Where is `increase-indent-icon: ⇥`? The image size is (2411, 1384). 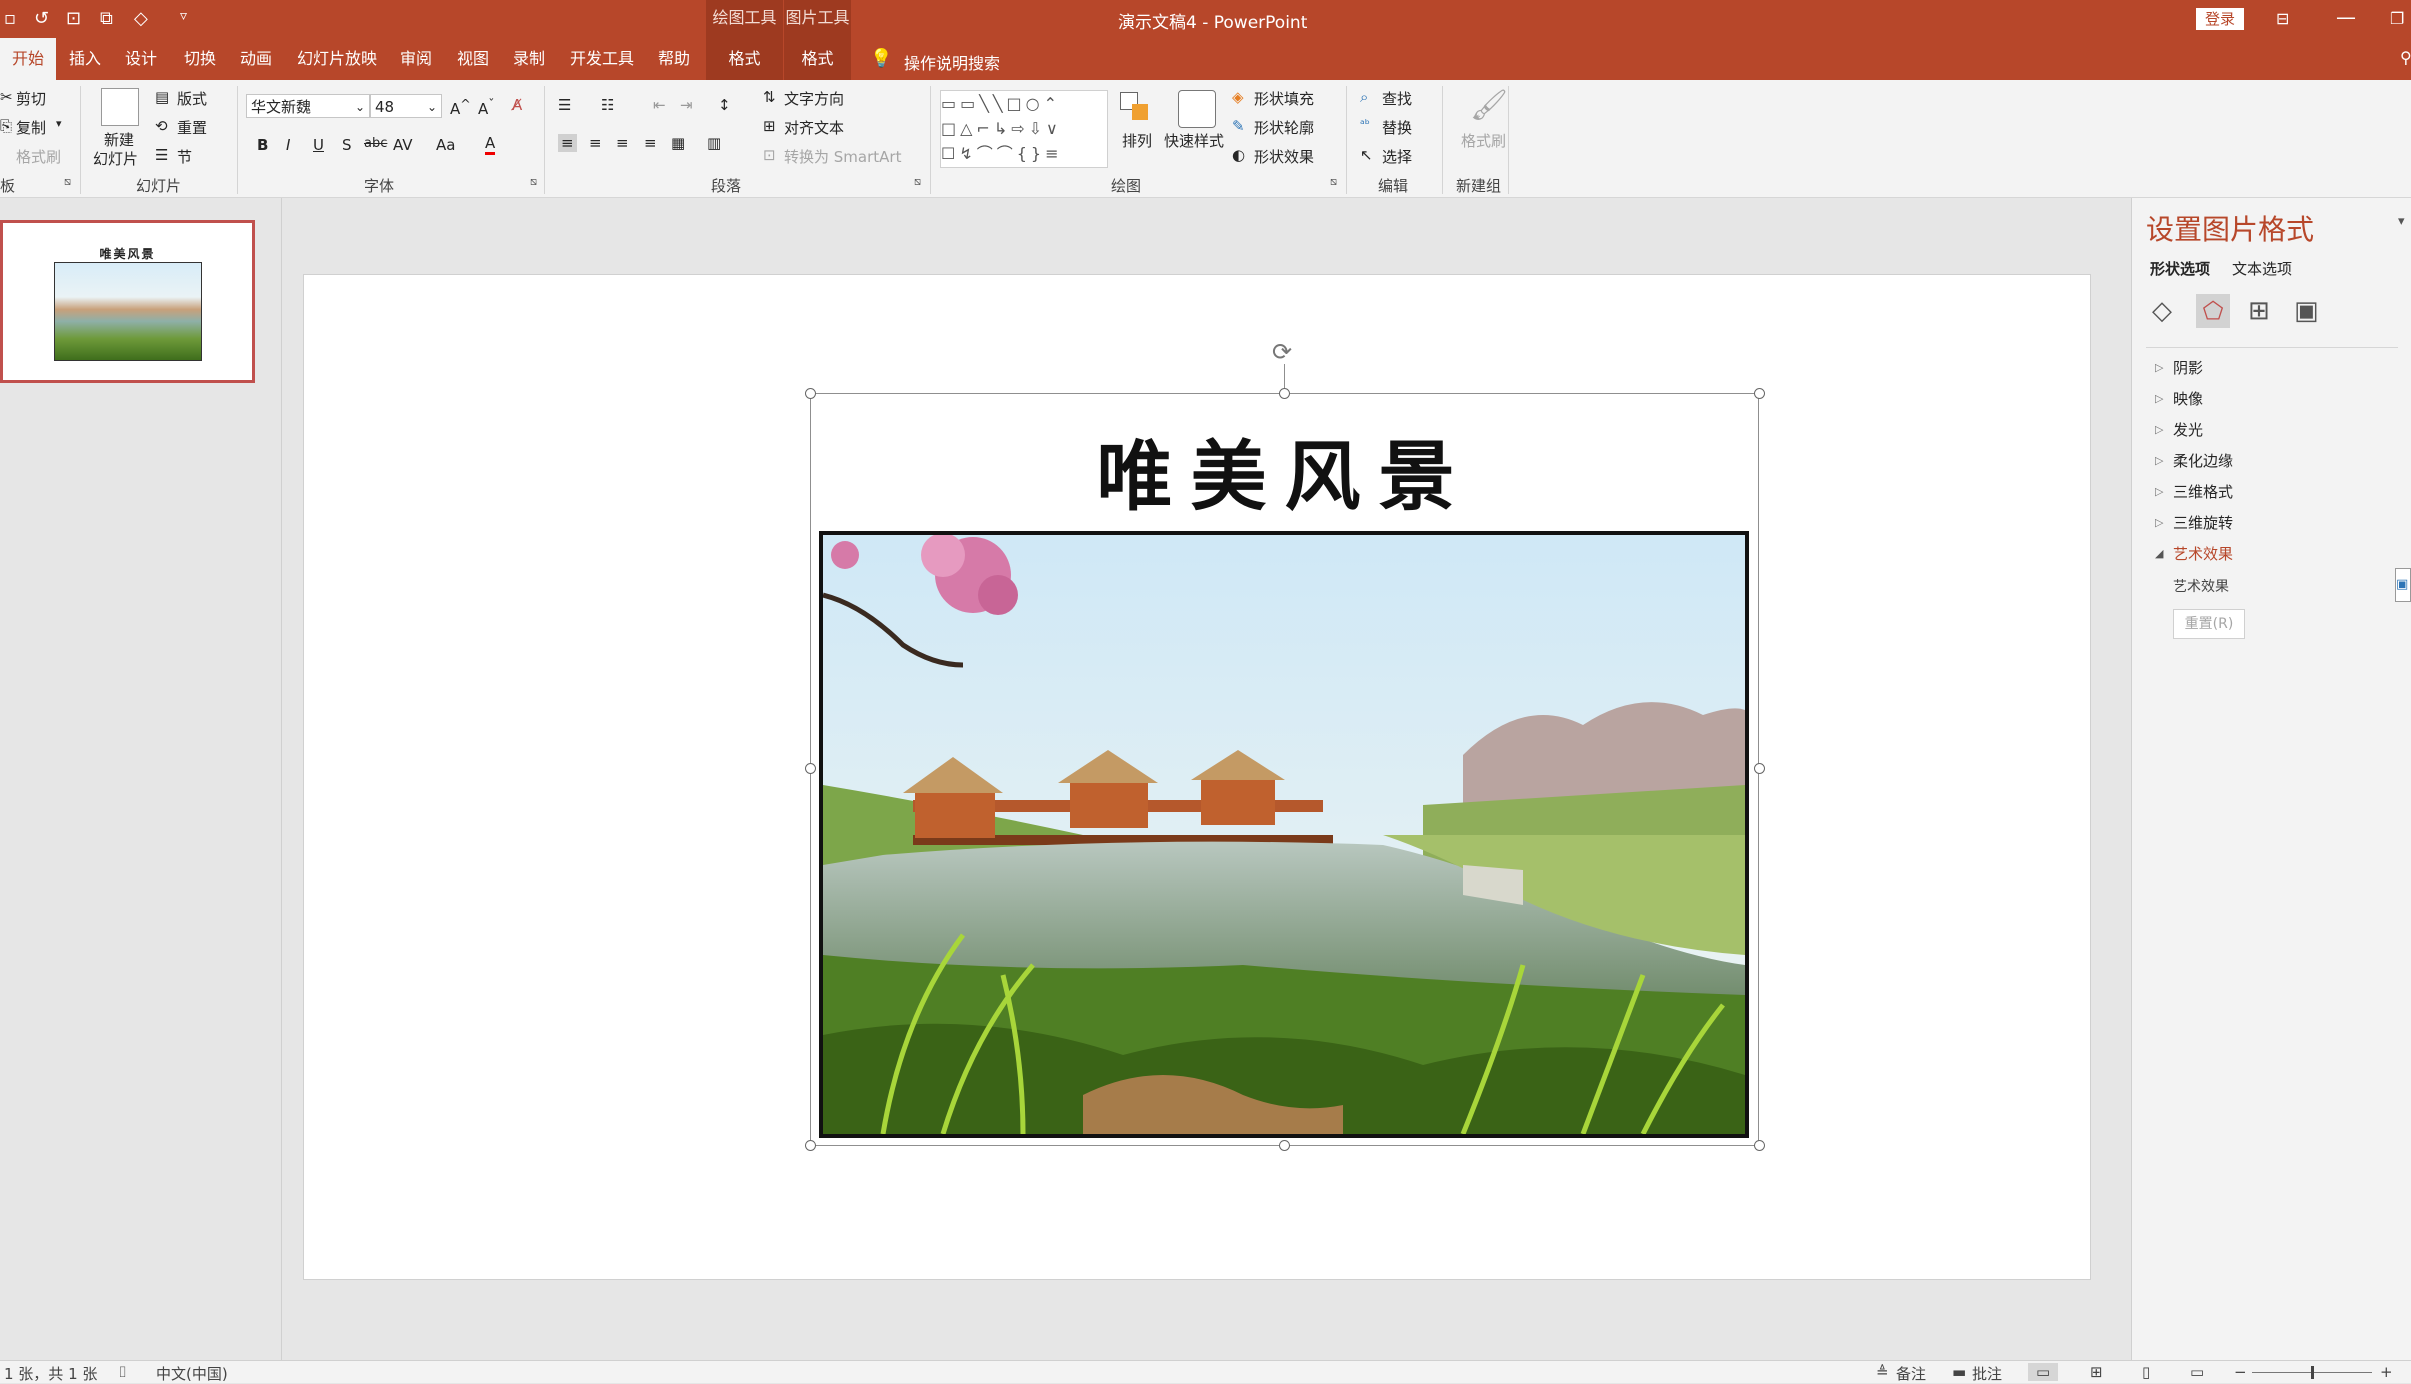 increase-indent-icon: ⇥ is located at coordinates (686, 105).